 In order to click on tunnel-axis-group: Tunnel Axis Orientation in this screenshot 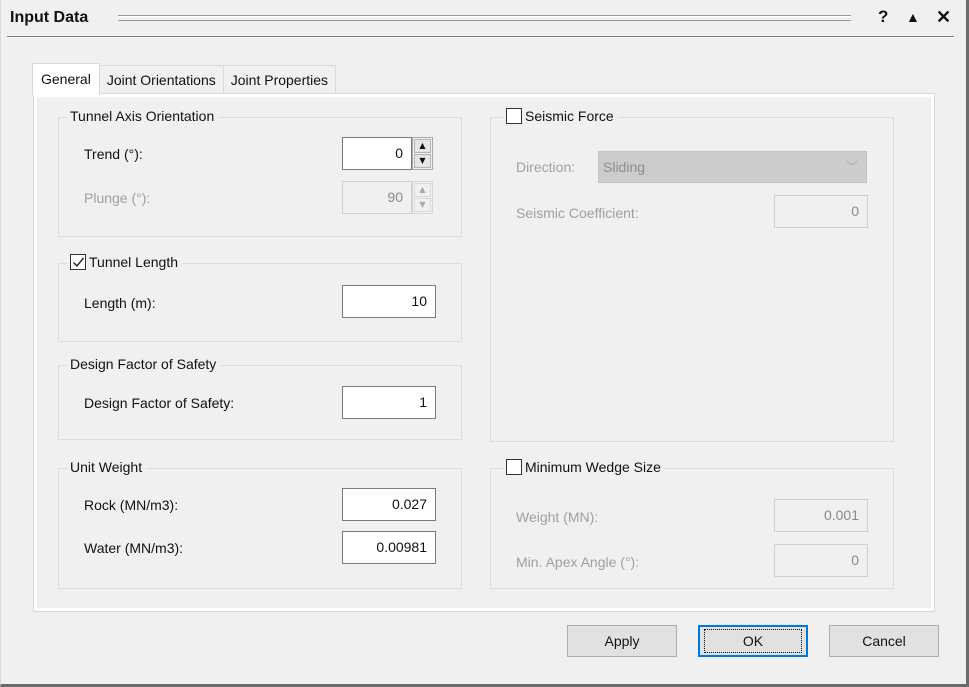, I will do `click(260, 172)`.